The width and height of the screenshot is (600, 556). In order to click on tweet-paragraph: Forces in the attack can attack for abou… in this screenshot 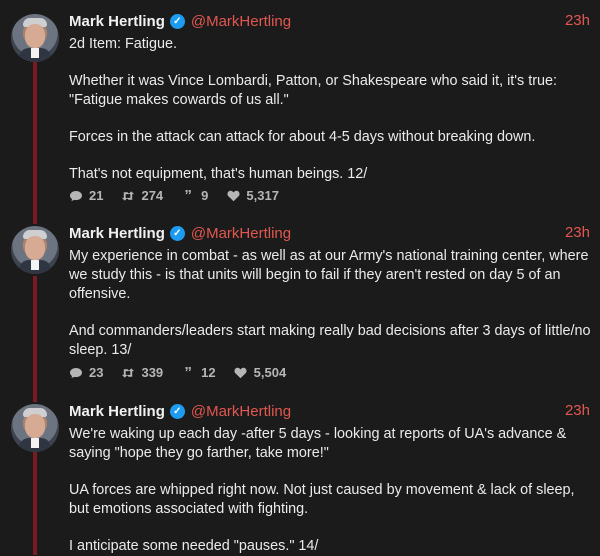, I will do `click(302, 137)`.